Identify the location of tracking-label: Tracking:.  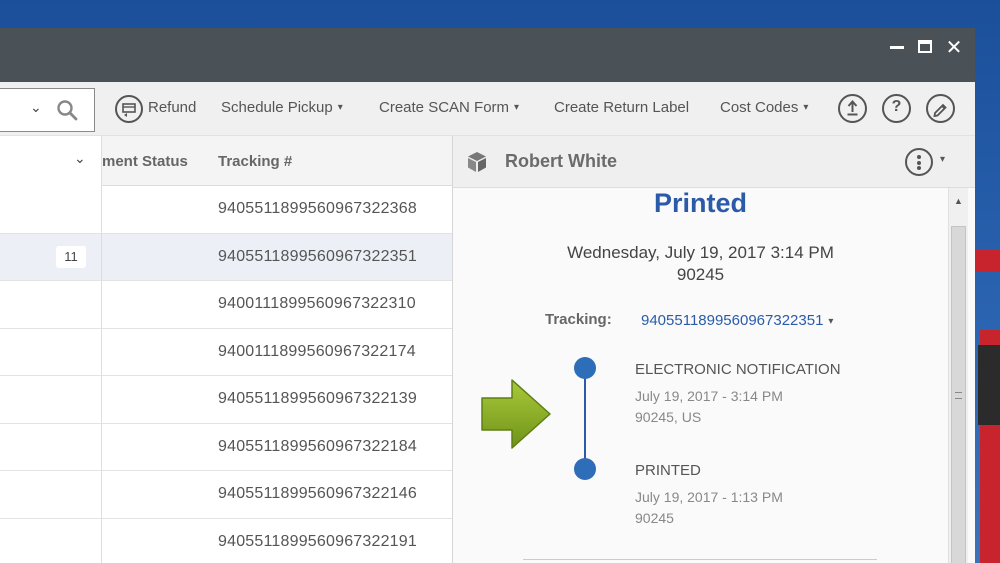
(578, 319).